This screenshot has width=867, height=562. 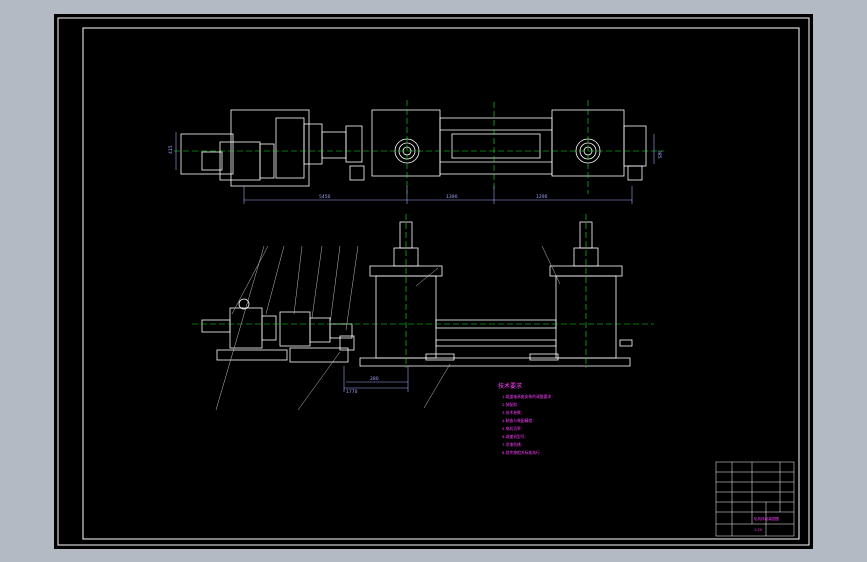 What do you see at coordinates (320, 330) in the screenshot?
I see `elev-gear-flange` at bounding box center [320, 330].